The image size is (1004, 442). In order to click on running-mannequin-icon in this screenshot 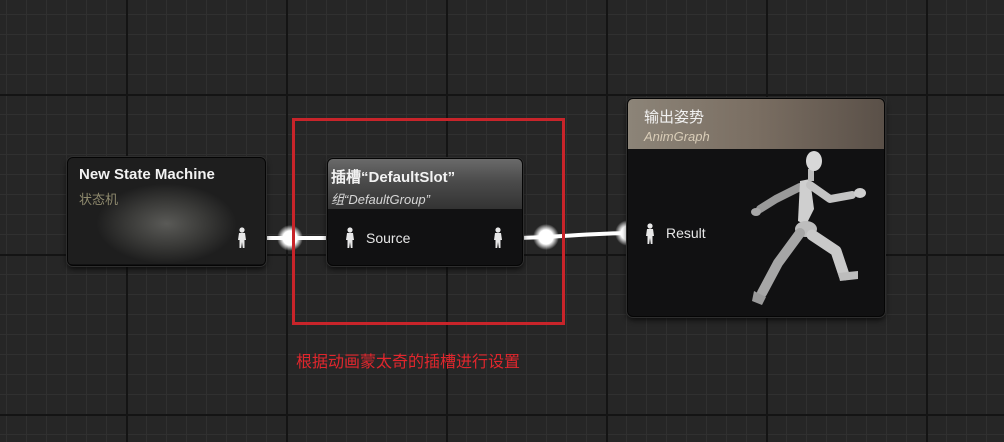, I will do `click(808, 228)`.